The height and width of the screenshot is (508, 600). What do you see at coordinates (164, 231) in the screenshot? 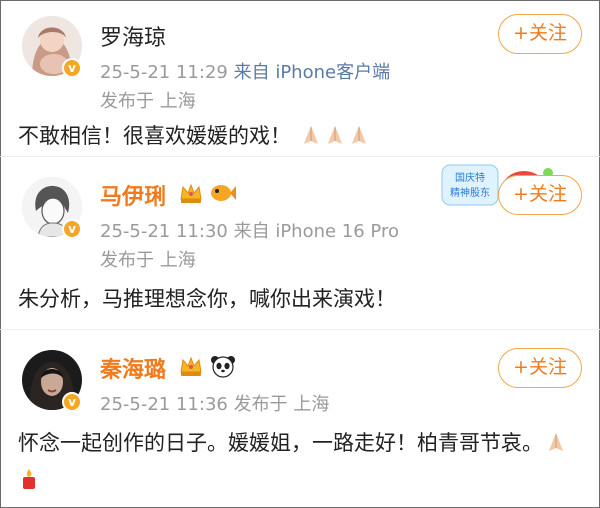
I see `post-time: 25-5-21 11:30` at bounding box center [164, 231].